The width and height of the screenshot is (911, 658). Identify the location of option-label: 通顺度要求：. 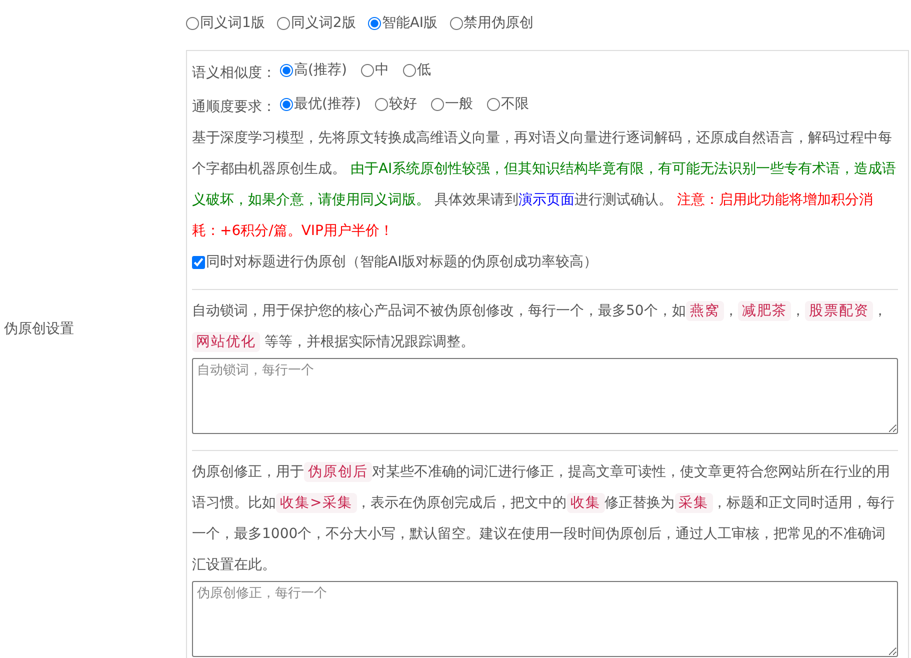
(234, 107).